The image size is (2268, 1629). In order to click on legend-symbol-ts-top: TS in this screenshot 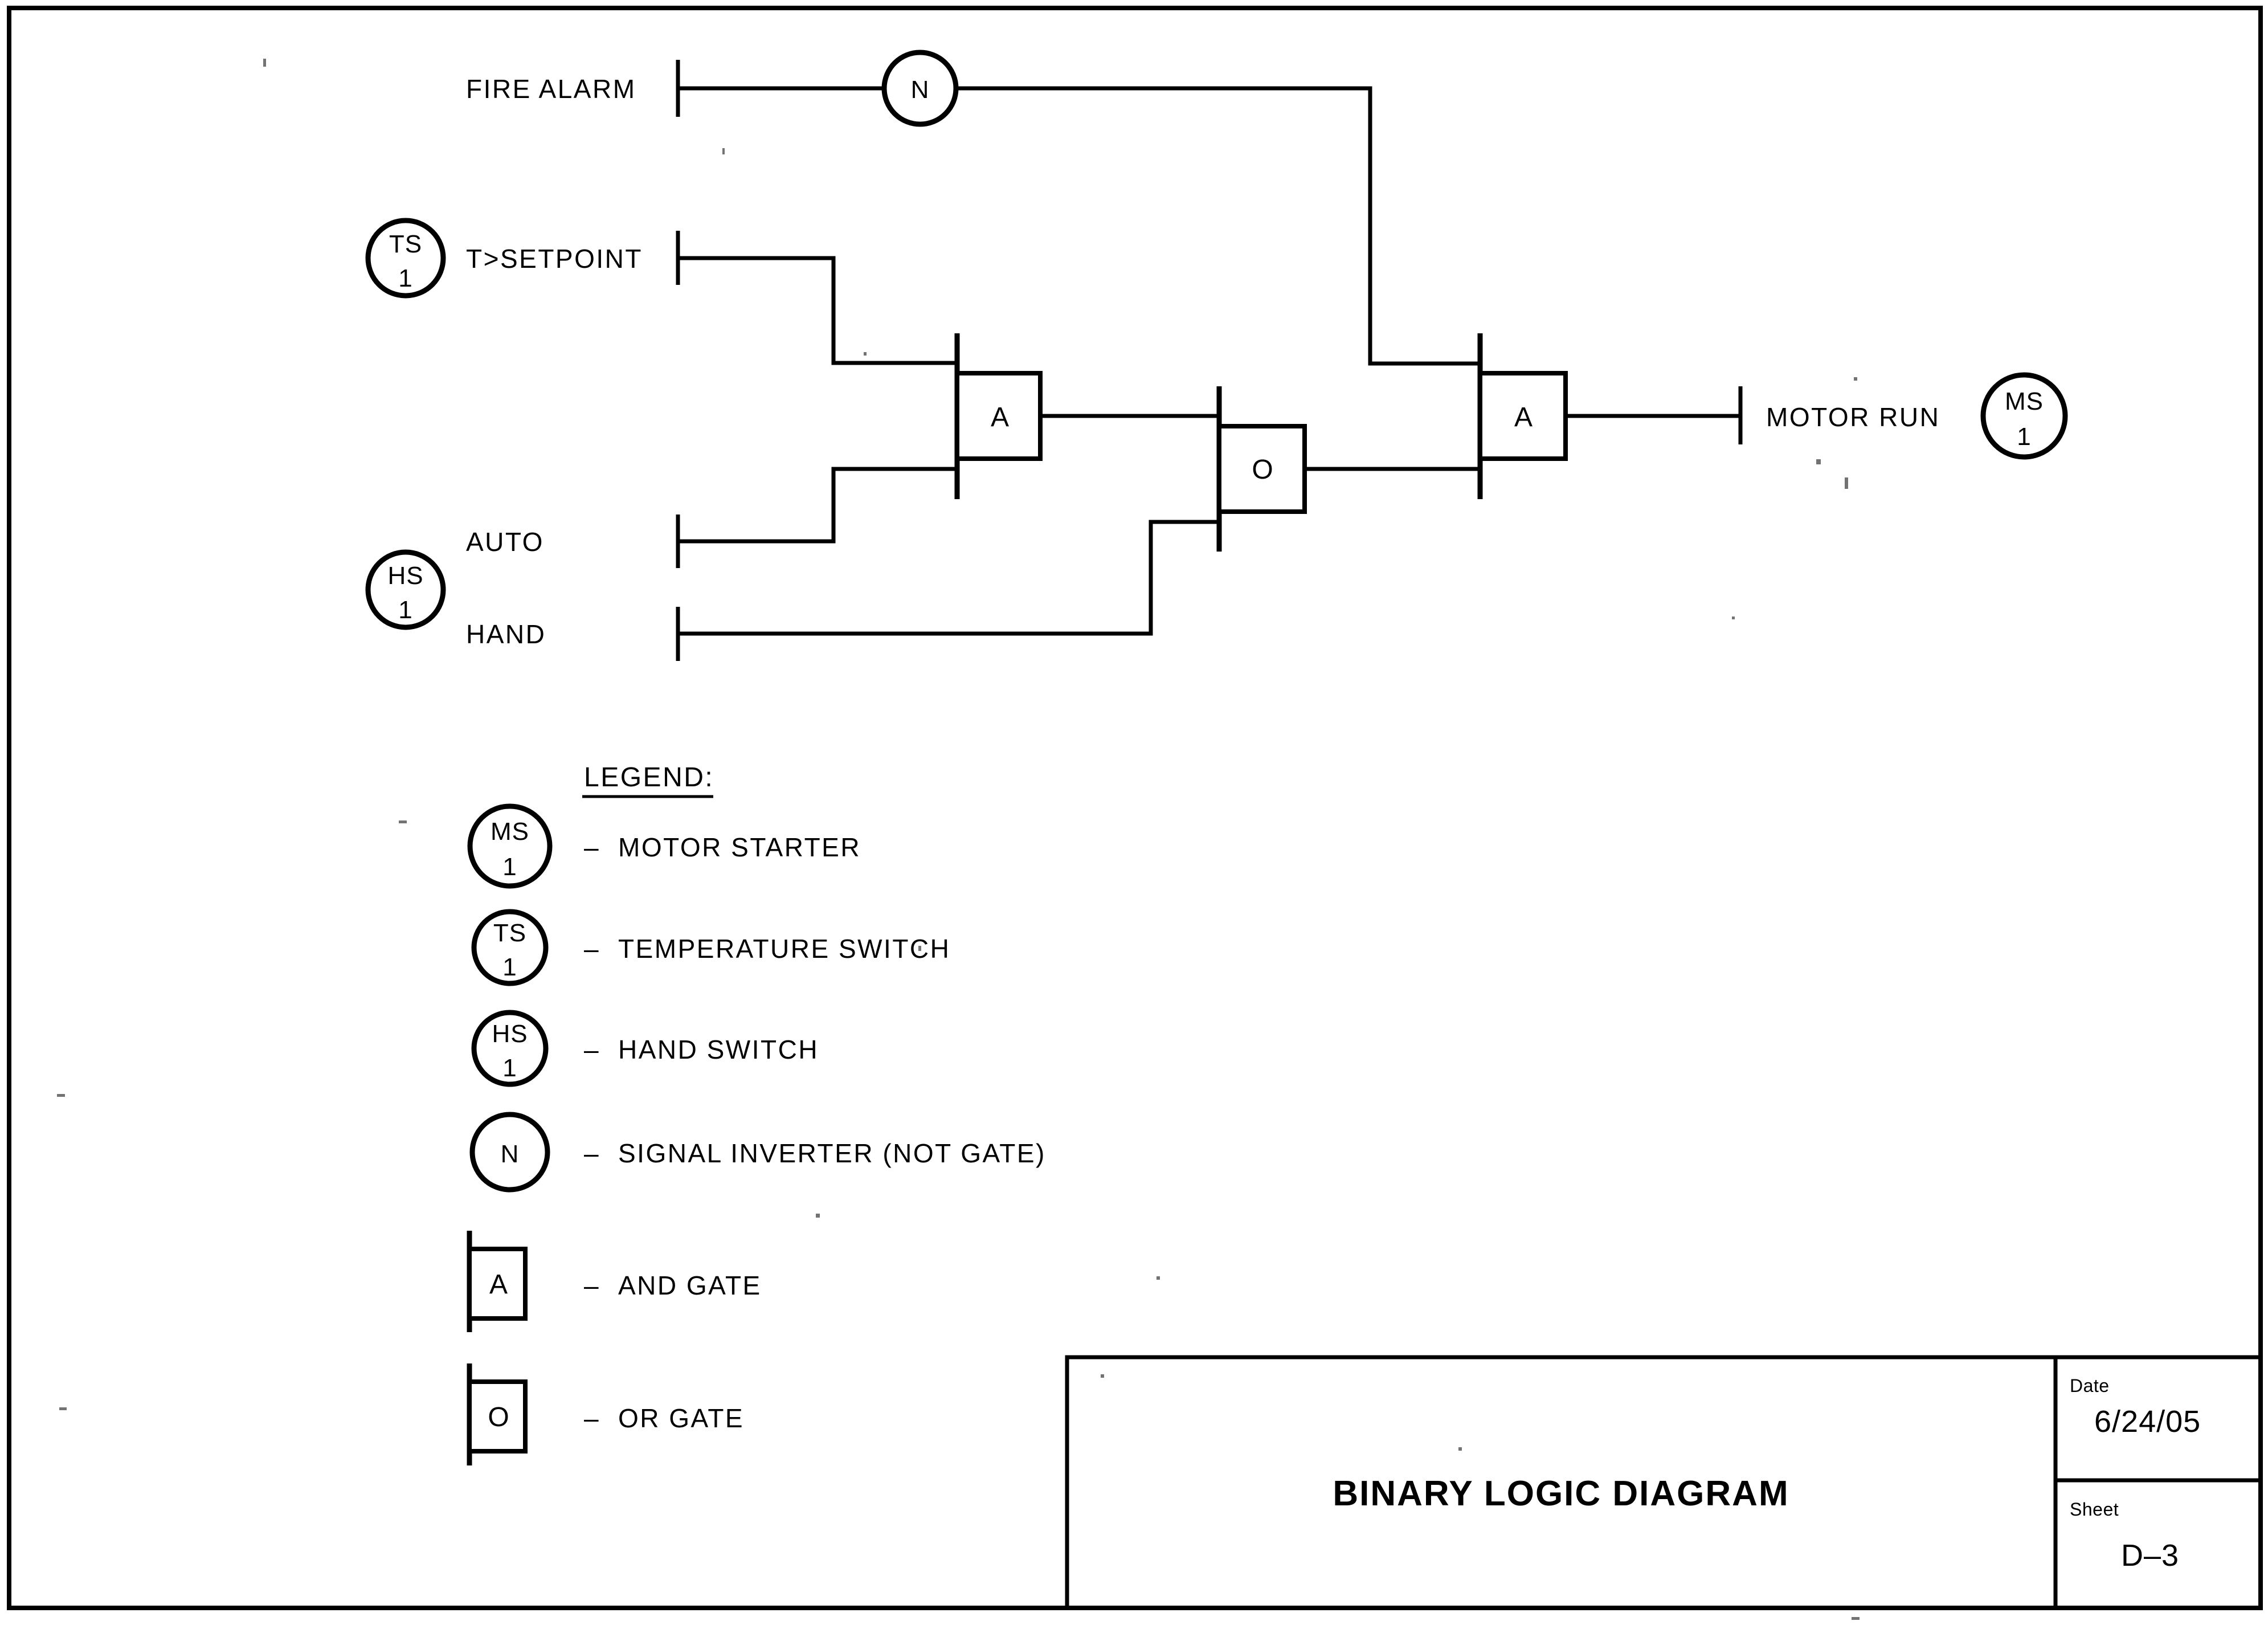, I will do `click(509, 933)`.